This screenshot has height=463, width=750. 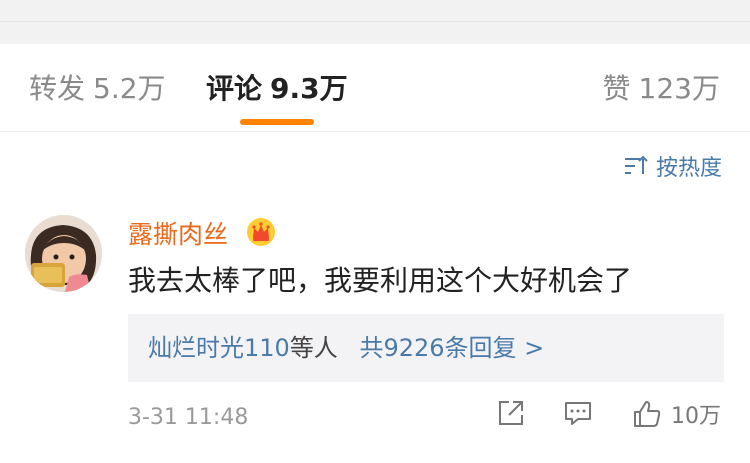 I want to click on top-divider, so click(x=375, y=21).